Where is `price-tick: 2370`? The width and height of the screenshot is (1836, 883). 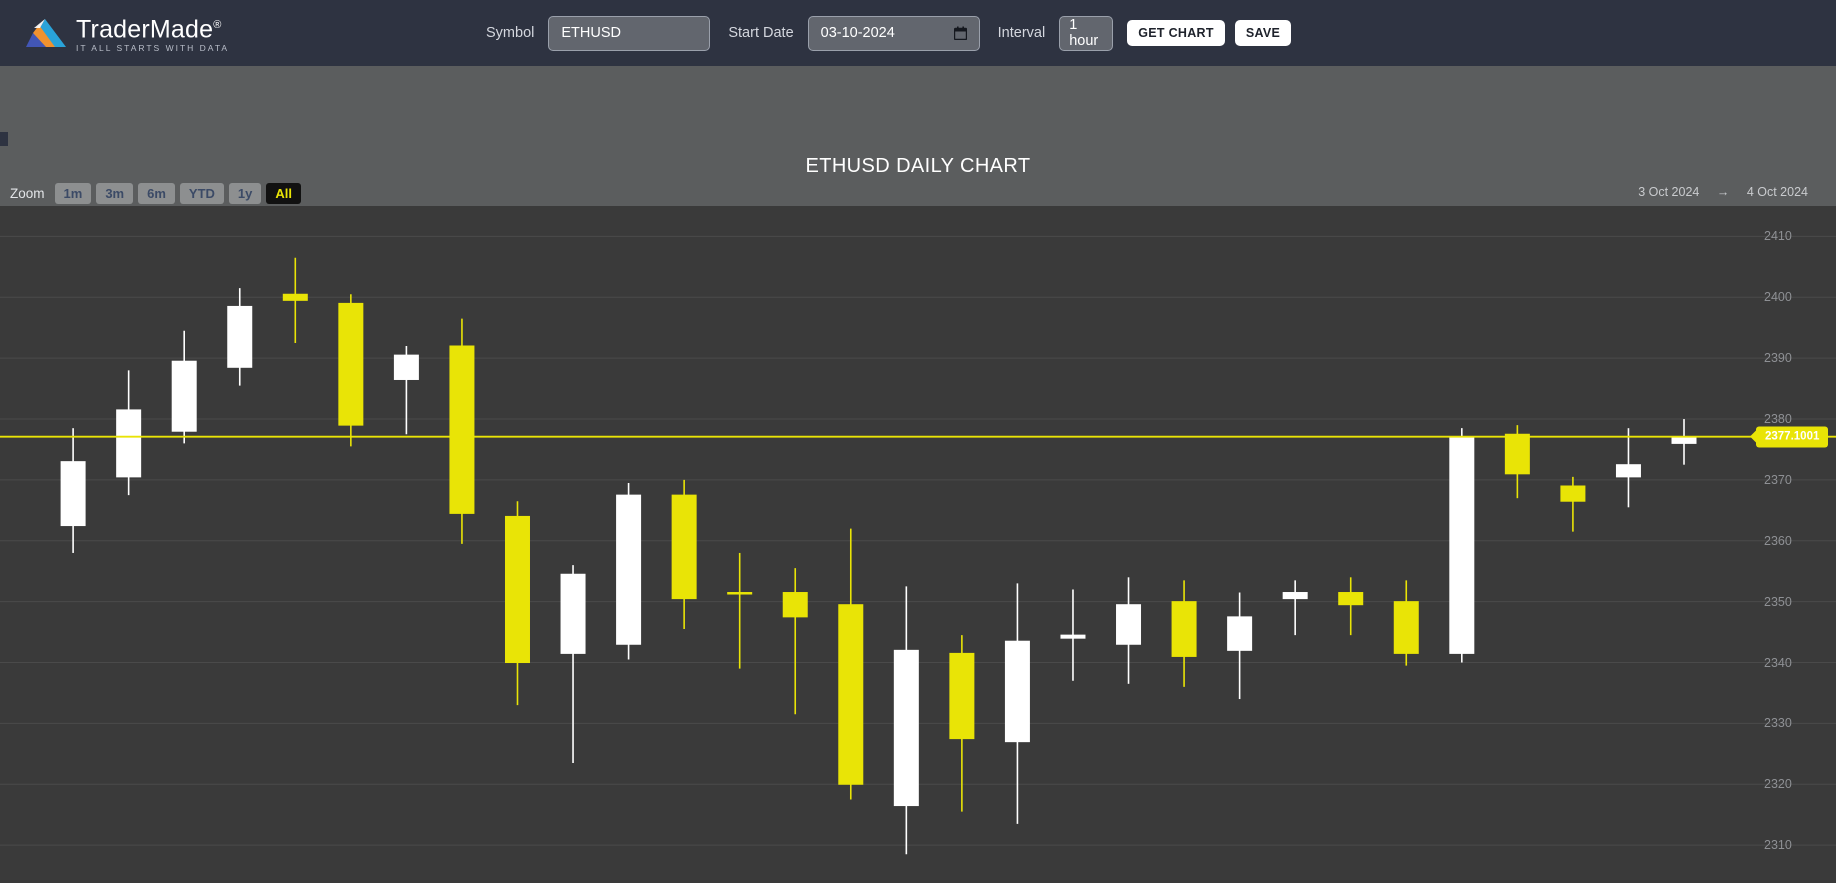 price-tick: 2370 is located at coordinates (1778, 479).